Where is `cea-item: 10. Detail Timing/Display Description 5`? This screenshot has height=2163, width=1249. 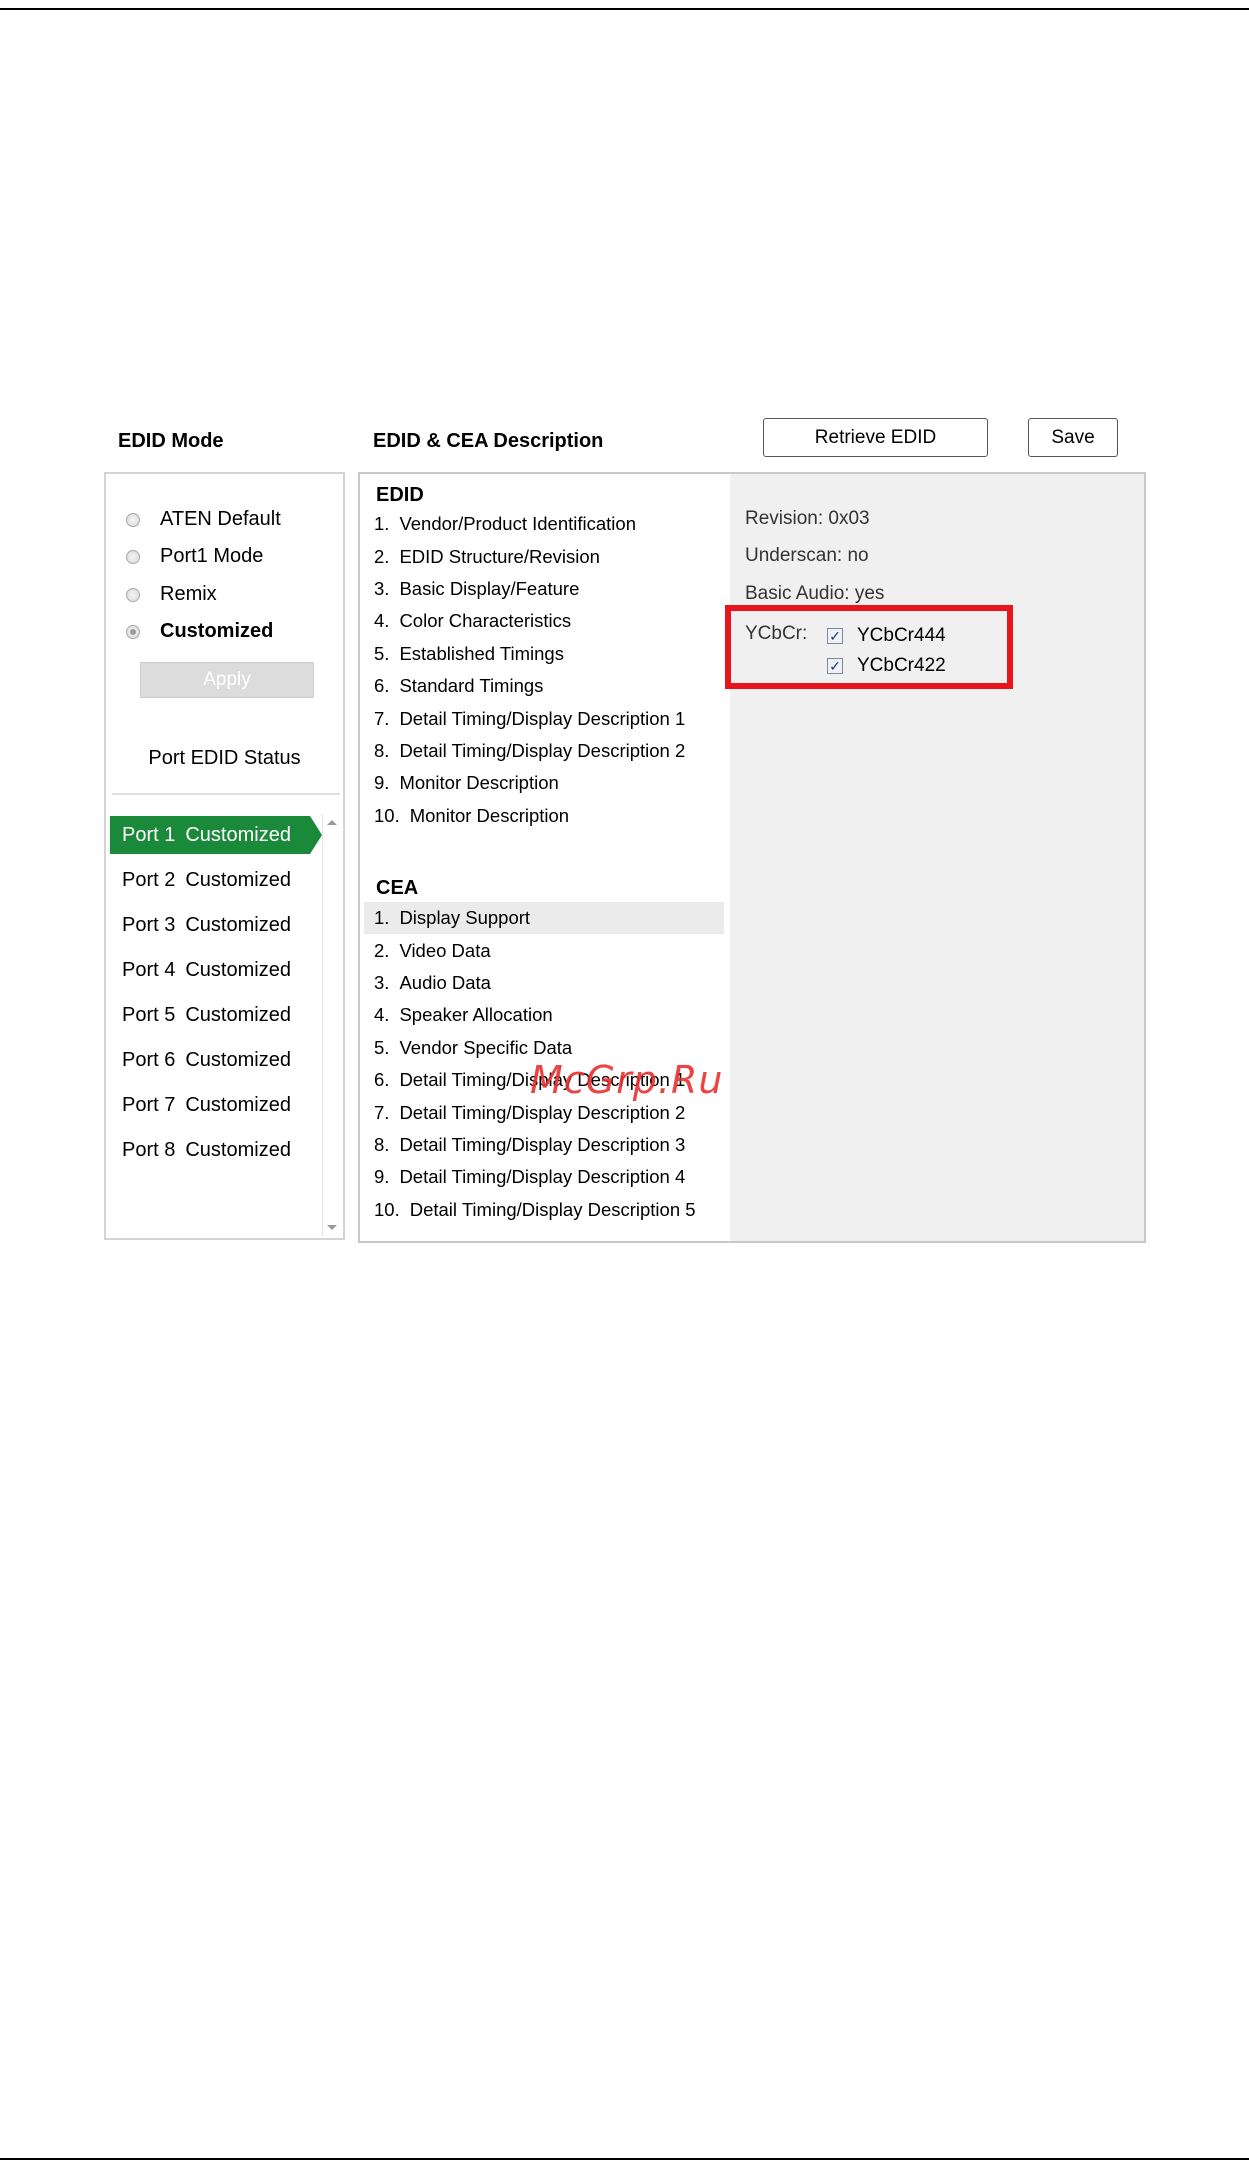 cea-item: 10. Detail Timing/Display Description 5 is located at coordinates (544, 1210).